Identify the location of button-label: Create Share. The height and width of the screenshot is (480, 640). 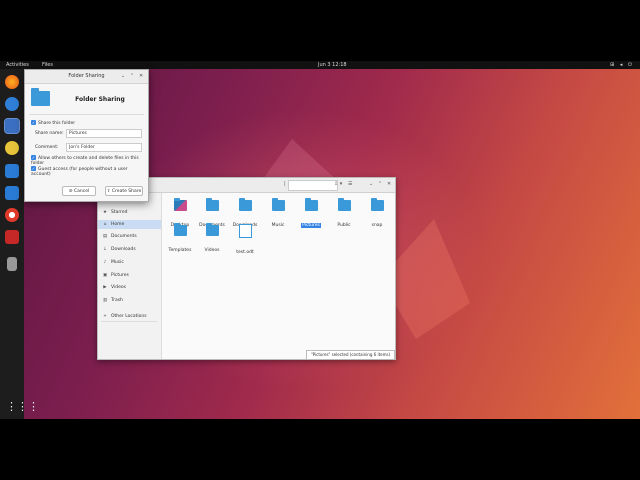
(126, 191).